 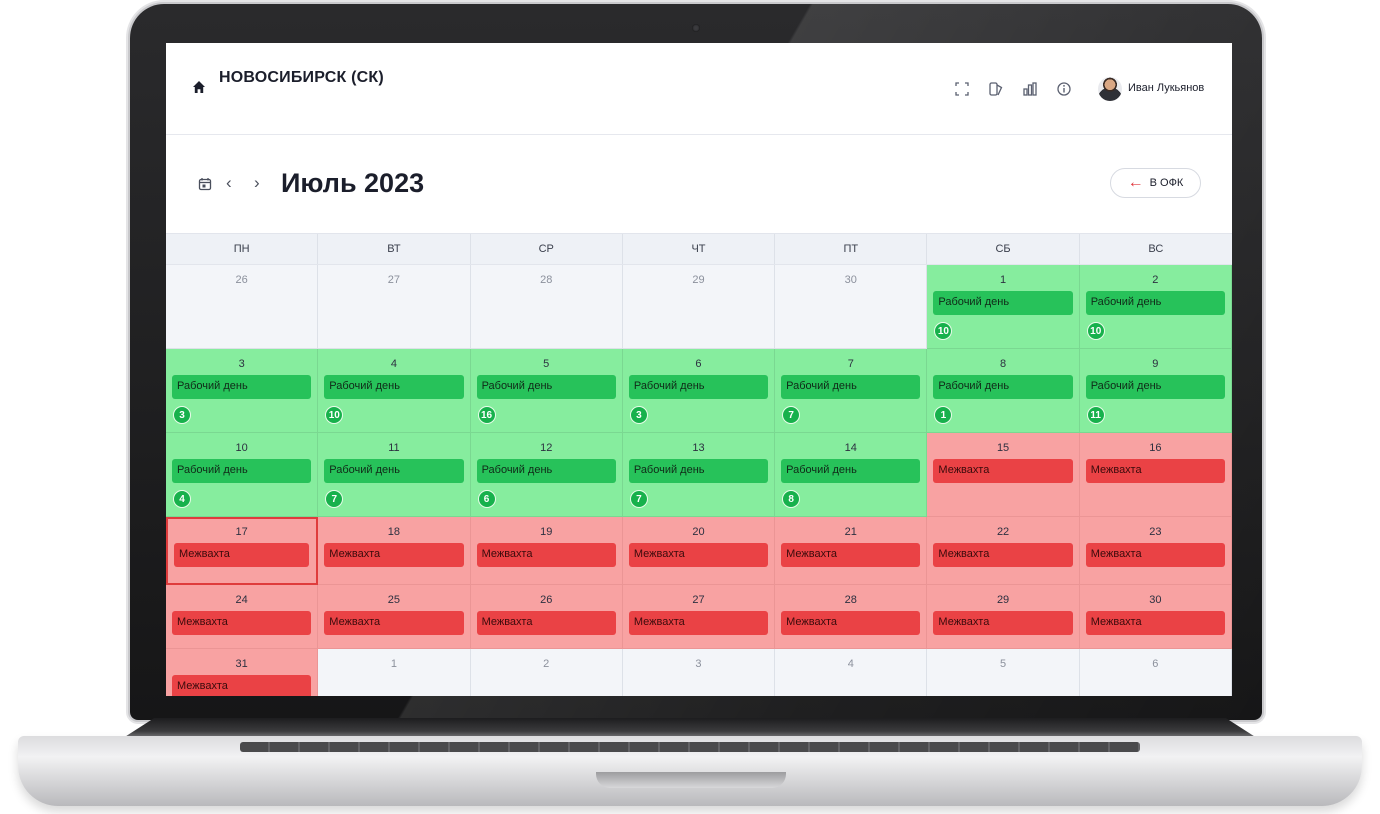 I want to click on calendar-day-cell: 2 Рабочий день 10, so click(x=1155, y=307).